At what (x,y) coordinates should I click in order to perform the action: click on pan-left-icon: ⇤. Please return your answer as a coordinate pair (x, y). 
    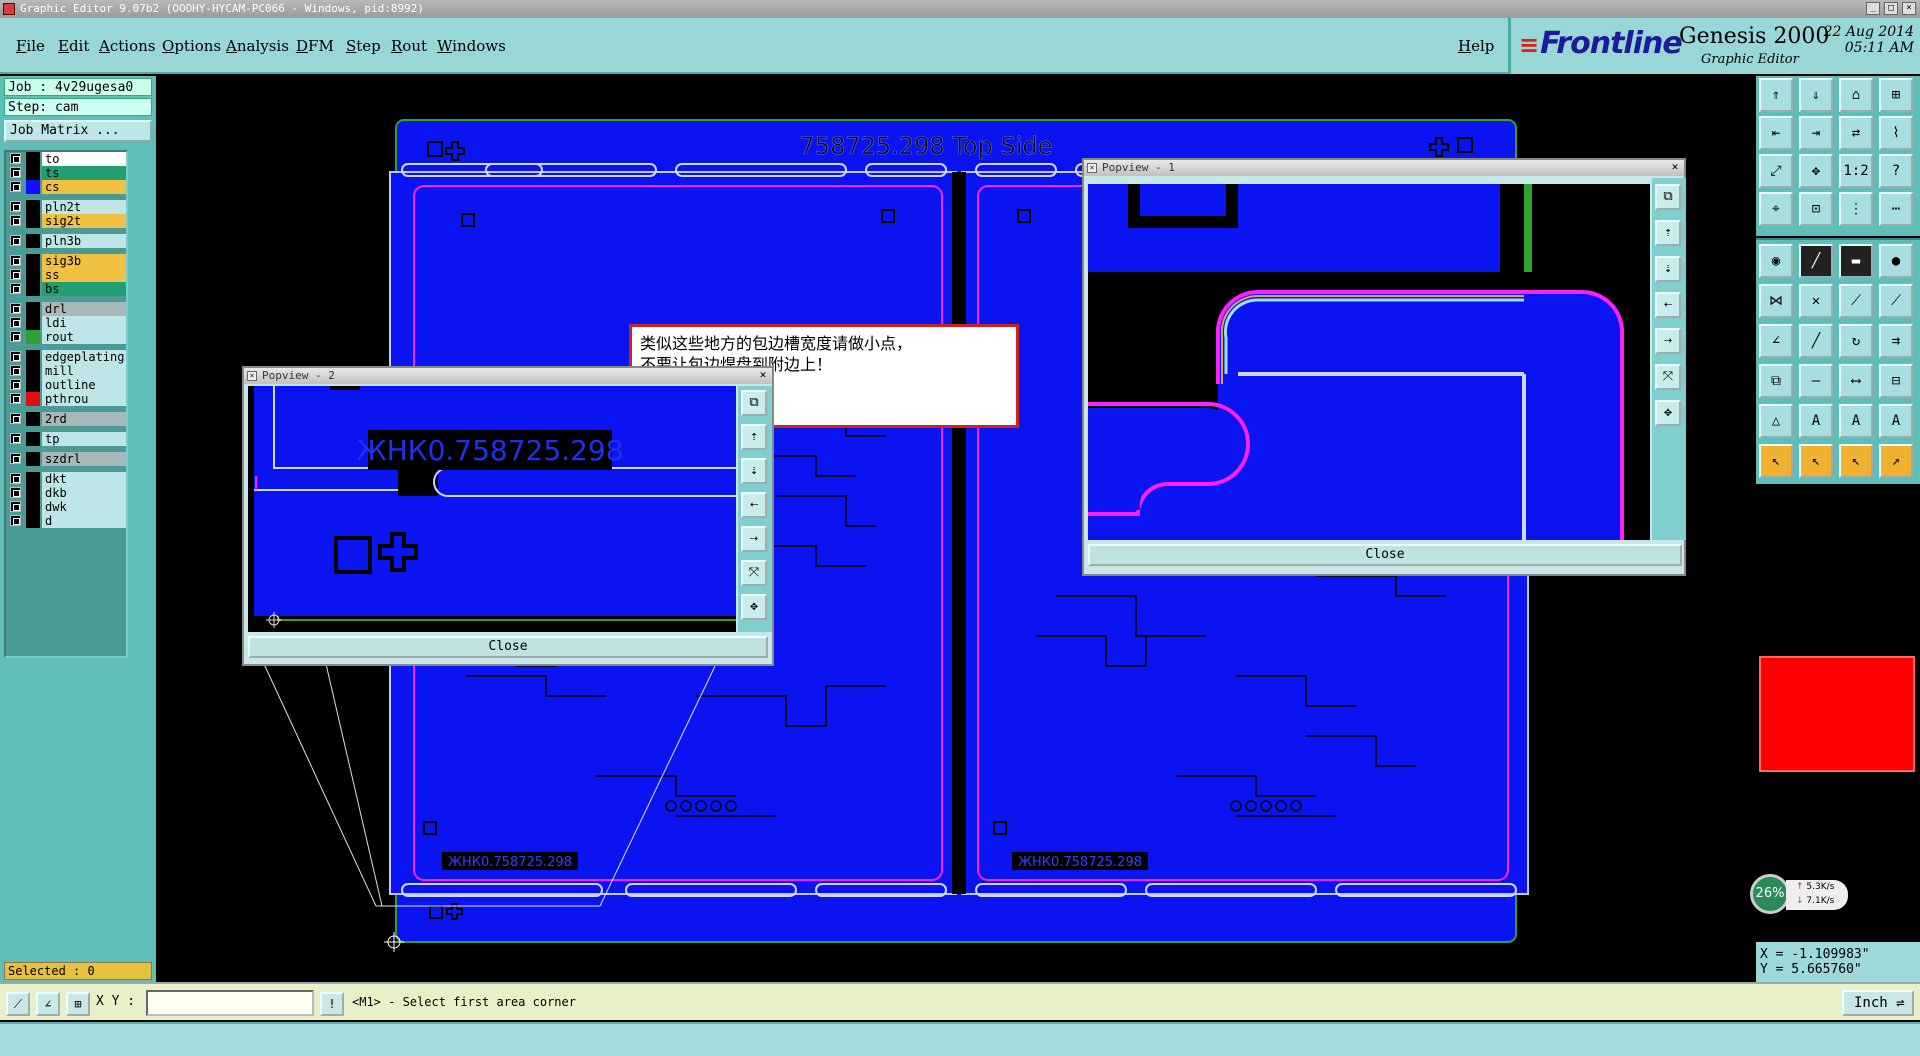
    Looking at the image, I should click on (1776, 133).